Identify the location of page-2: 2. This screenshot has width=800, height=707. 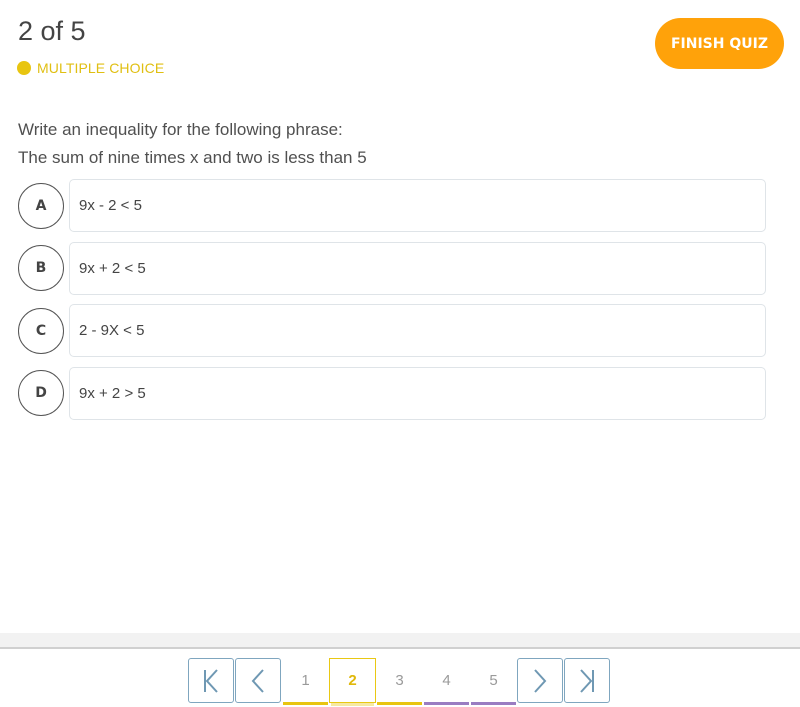
(352, 682).